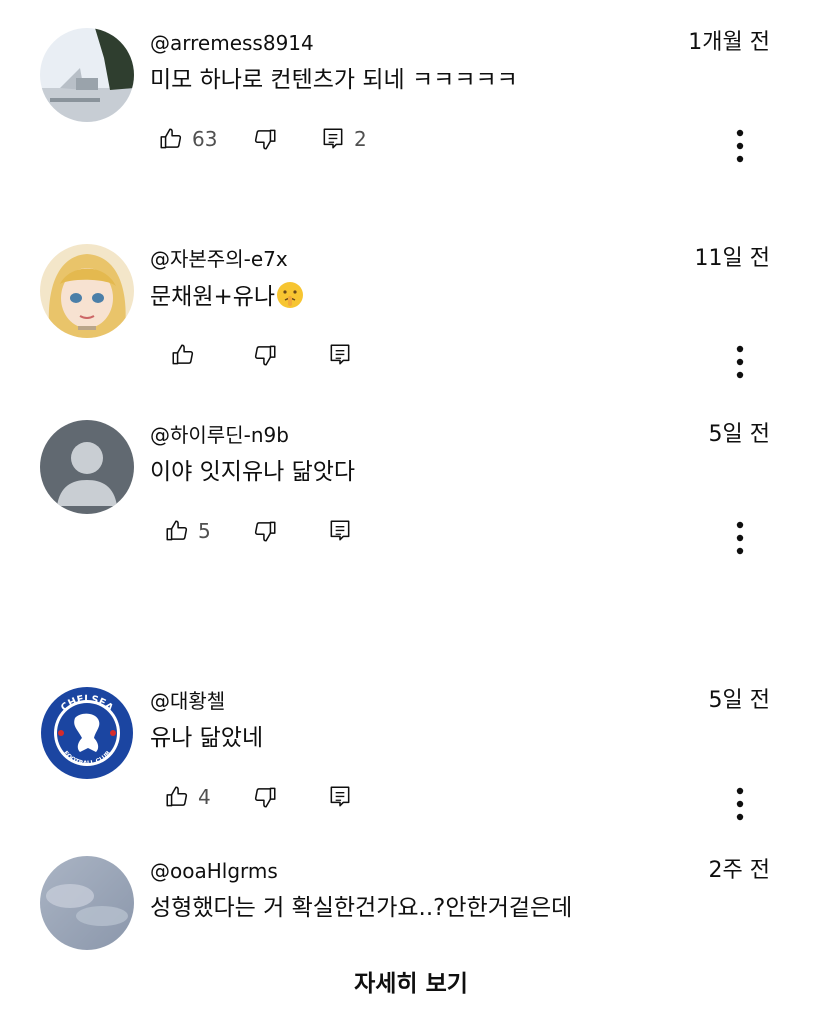 The width and height of the screenshot is (822, 1021). What do you see at coordinates (361, 908) in the screenshot?
I see `comment-text: 성형했다는 거 확실한건가요..?안한거겉은데` at bounding box center [361, 908].